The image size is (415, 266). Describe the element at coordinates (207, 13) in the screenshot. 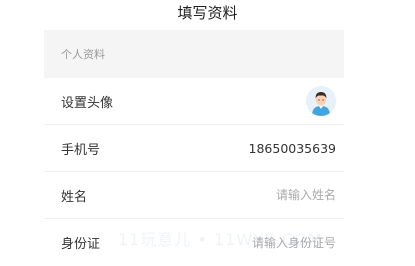

I see `page-title: 填写资料` at that location.